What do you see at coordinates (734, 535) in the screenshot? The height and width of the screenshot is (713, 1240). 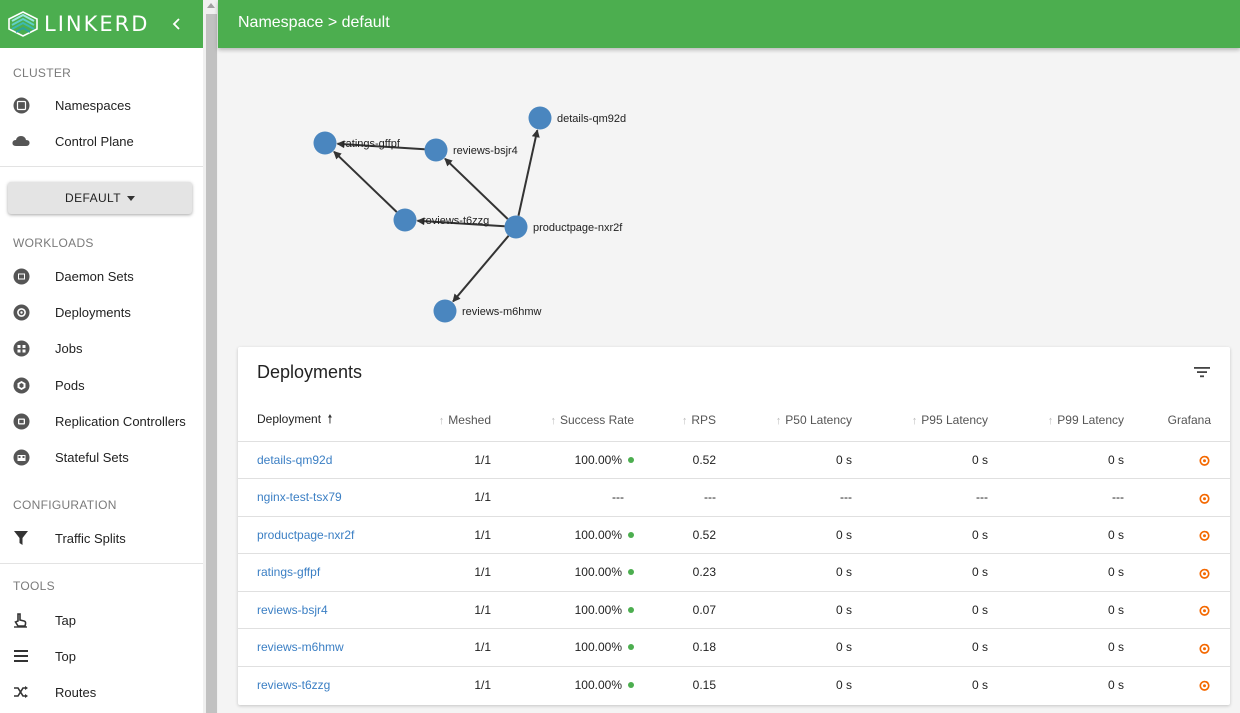 I see `table-row: productpage-nxr2f 1/1 100.00% 0.52 0 s0 s0 s` at bounding box center [734, 535].